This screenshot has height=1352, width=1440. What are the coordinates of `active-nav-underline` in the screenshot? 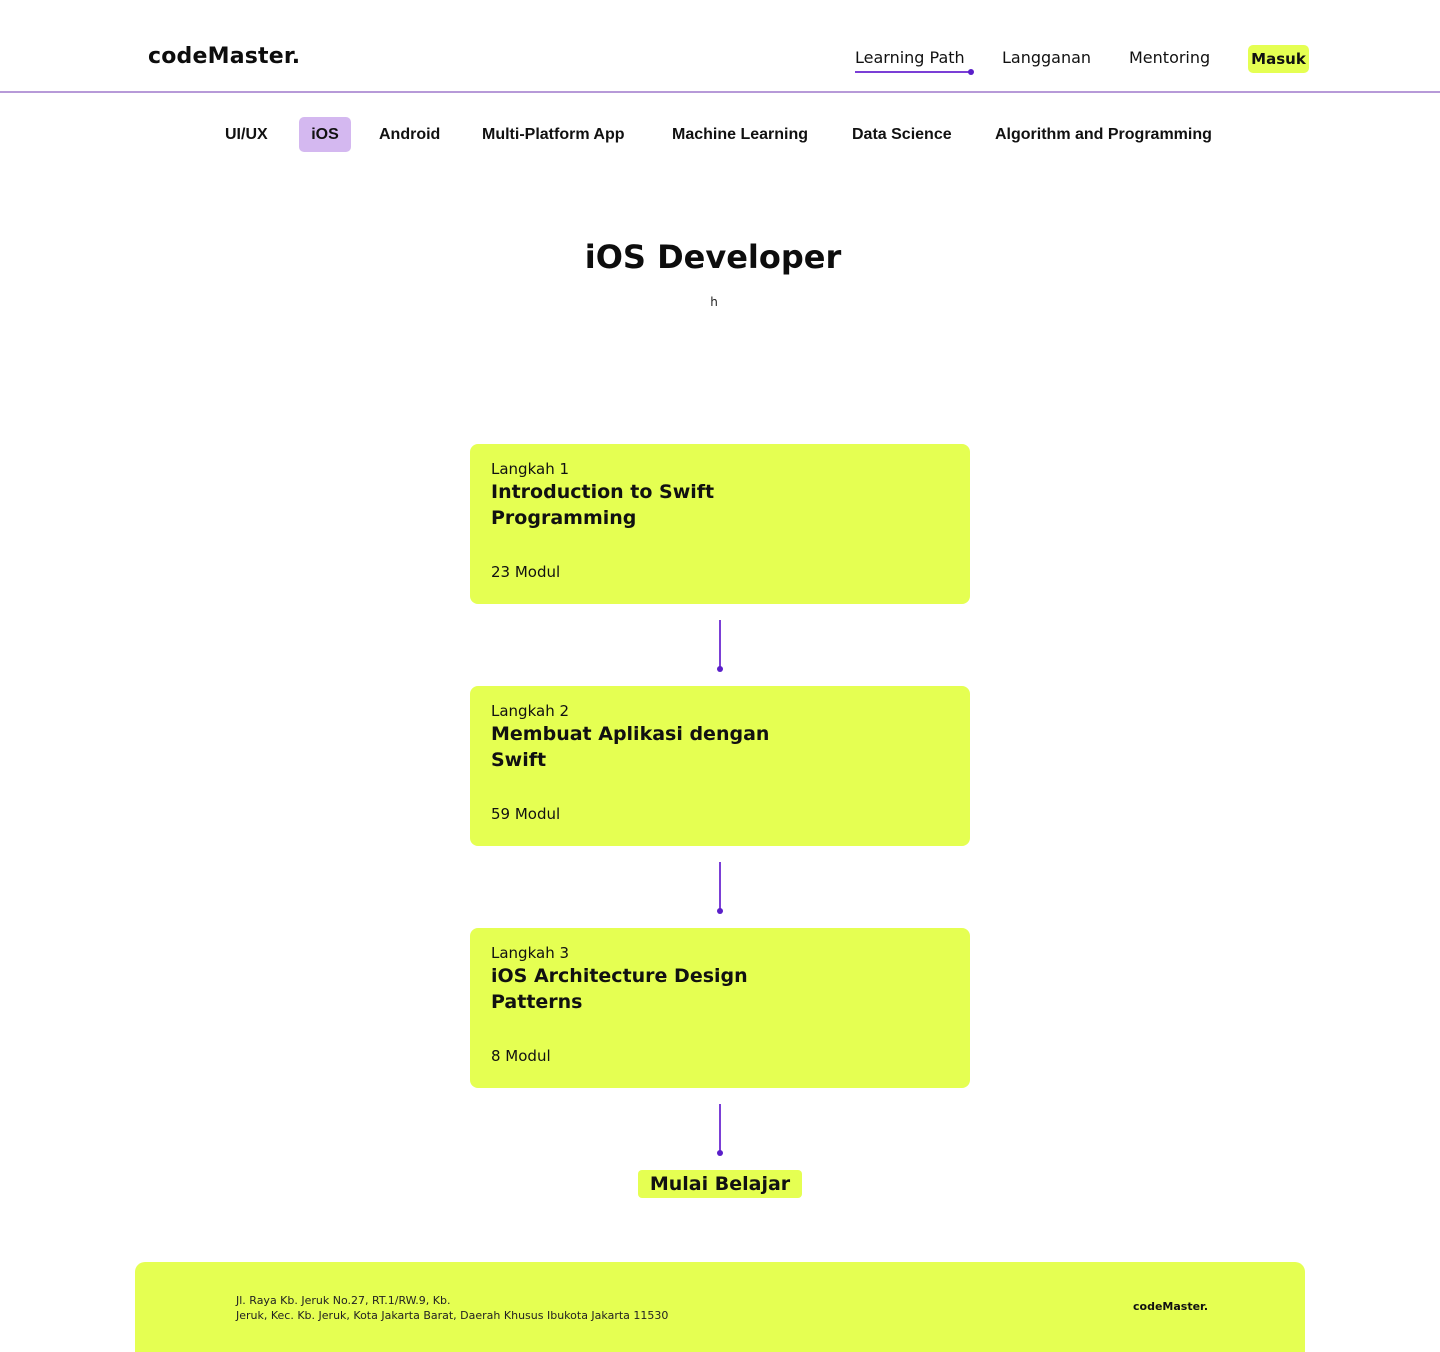 It's located at (913, 72).